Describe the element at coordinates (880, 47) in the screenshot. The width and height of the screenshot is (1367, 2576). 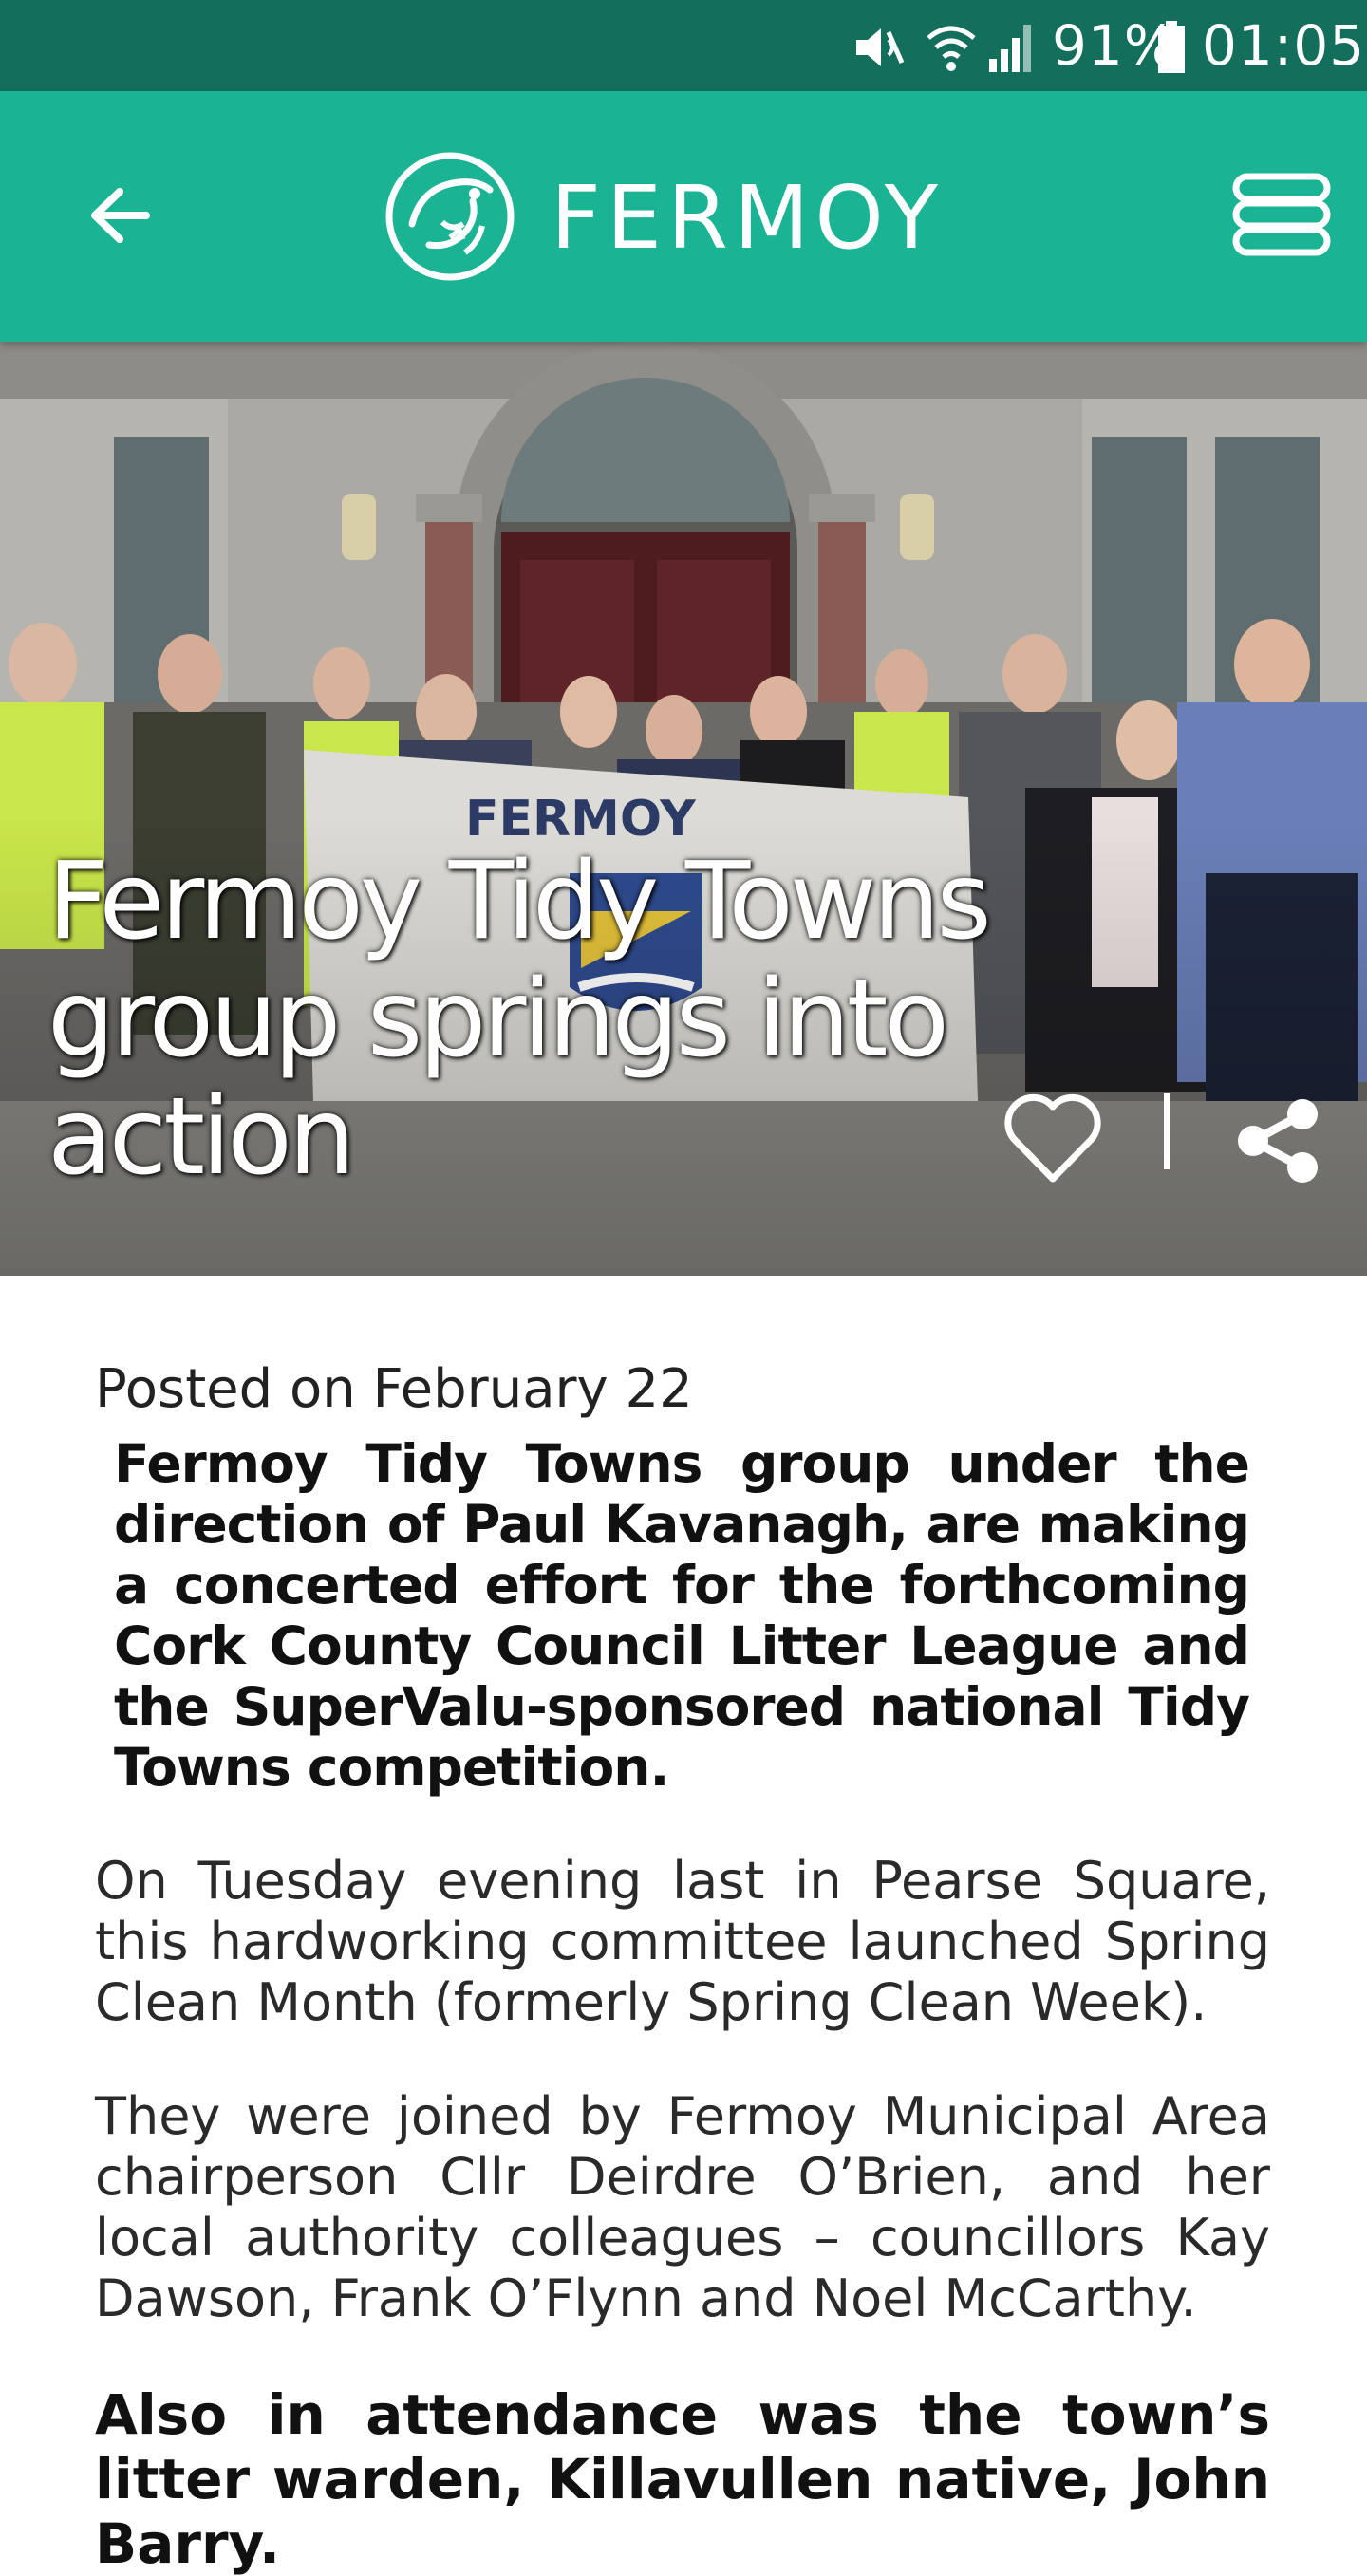
I see `mute-icon` at that location.